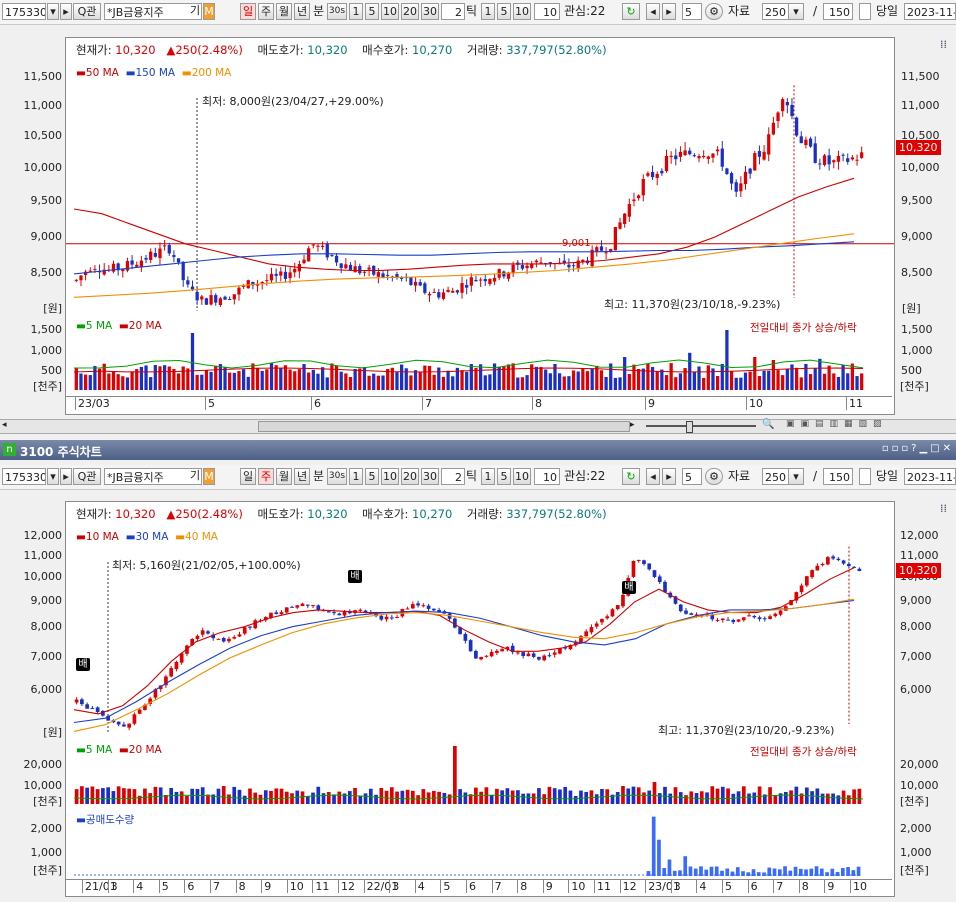 This screenshot has width=956, height=902. Describe the element at coordinates (444, 426) in the screenshot. I see `scroll-thumb` at that location.